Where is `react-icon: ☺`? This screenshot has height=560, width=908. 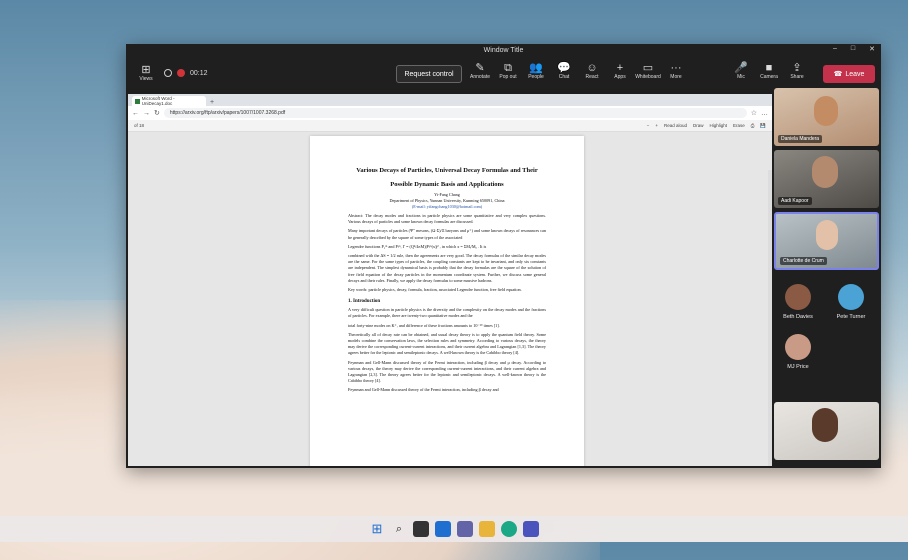
react-icon: ☺ is located at coordinates (592, 68).